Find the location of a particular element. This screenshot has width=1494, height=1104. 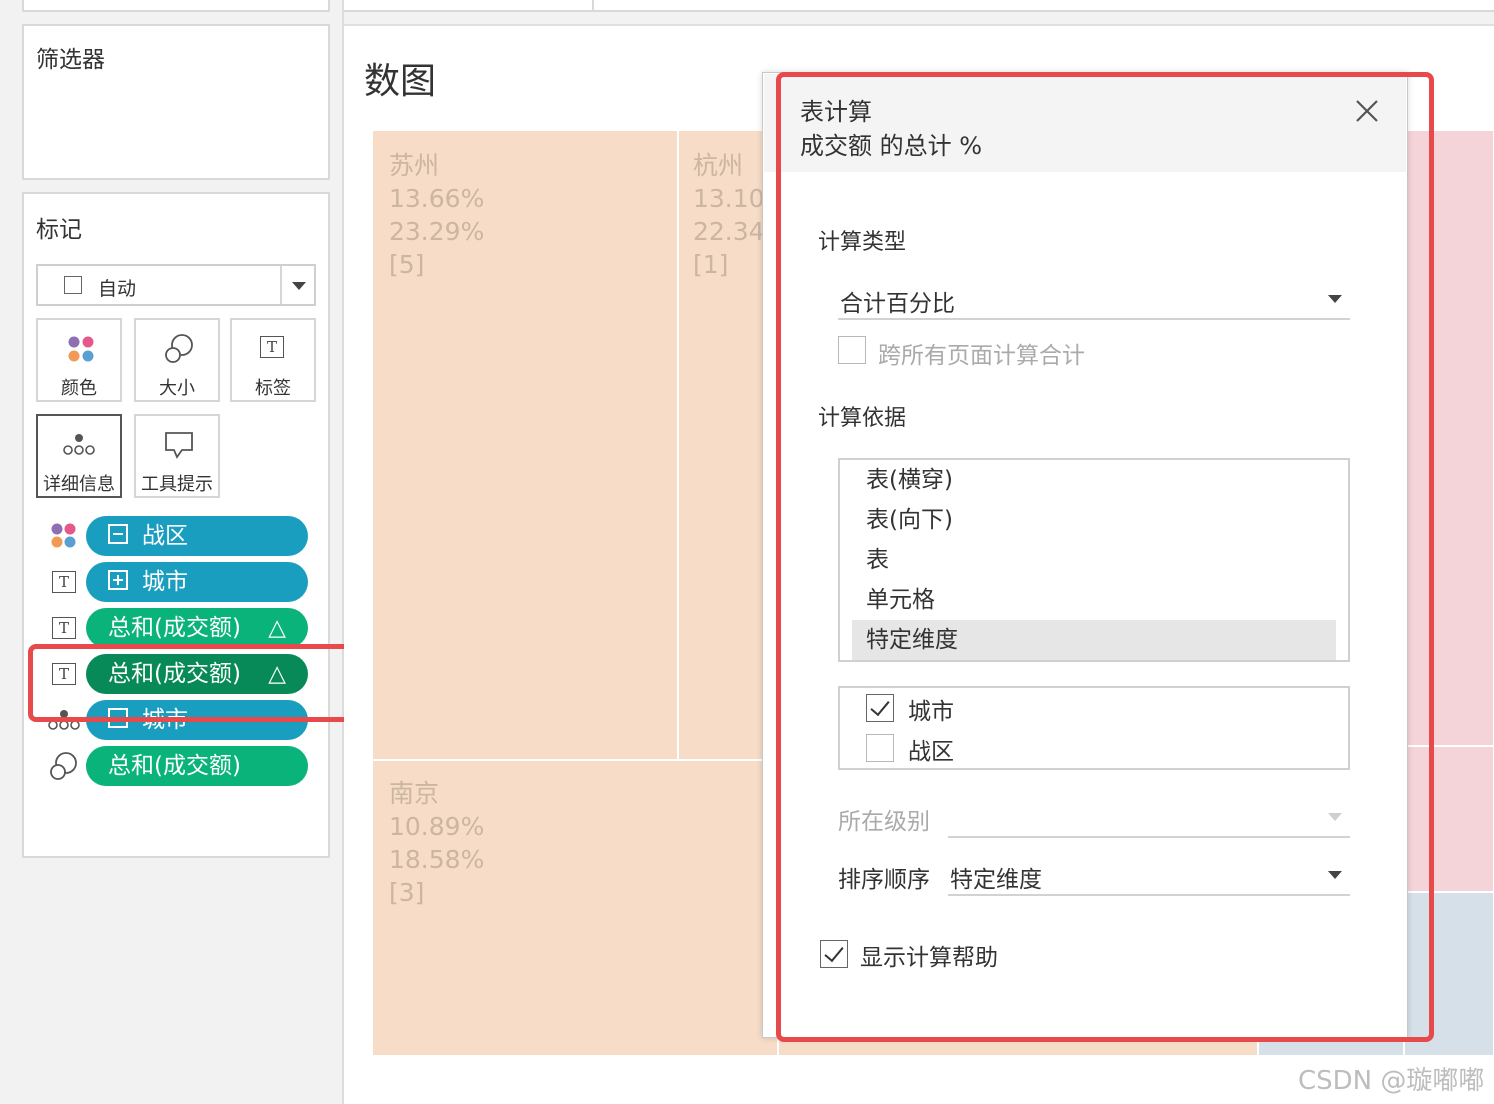

cell-value-1: 13.66% is located at coordinates (437, 198).